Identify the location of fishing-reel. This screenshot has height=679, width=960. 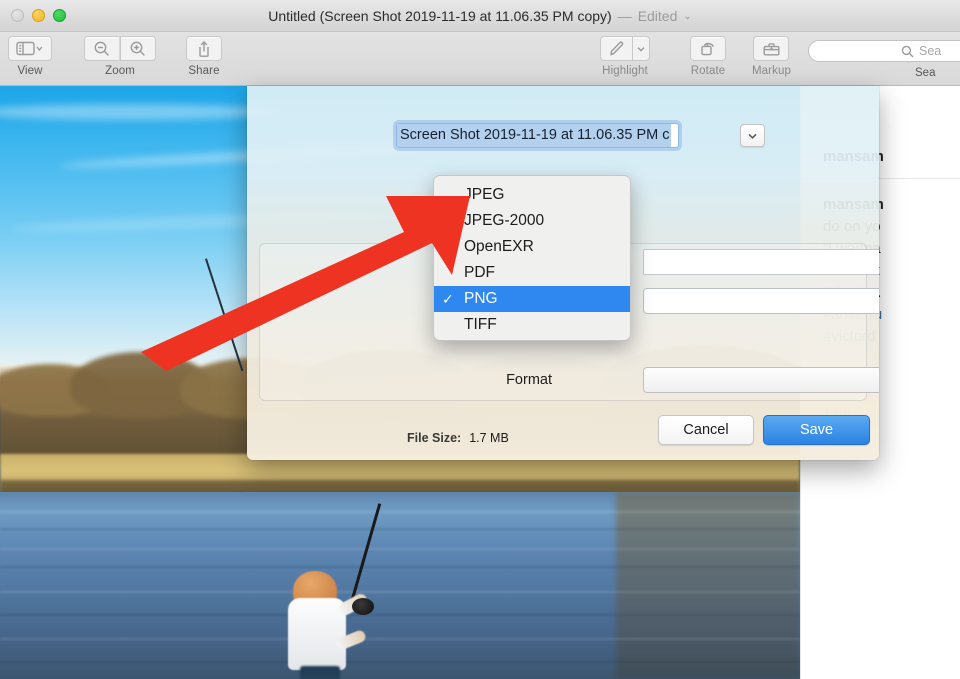
(363, 606).